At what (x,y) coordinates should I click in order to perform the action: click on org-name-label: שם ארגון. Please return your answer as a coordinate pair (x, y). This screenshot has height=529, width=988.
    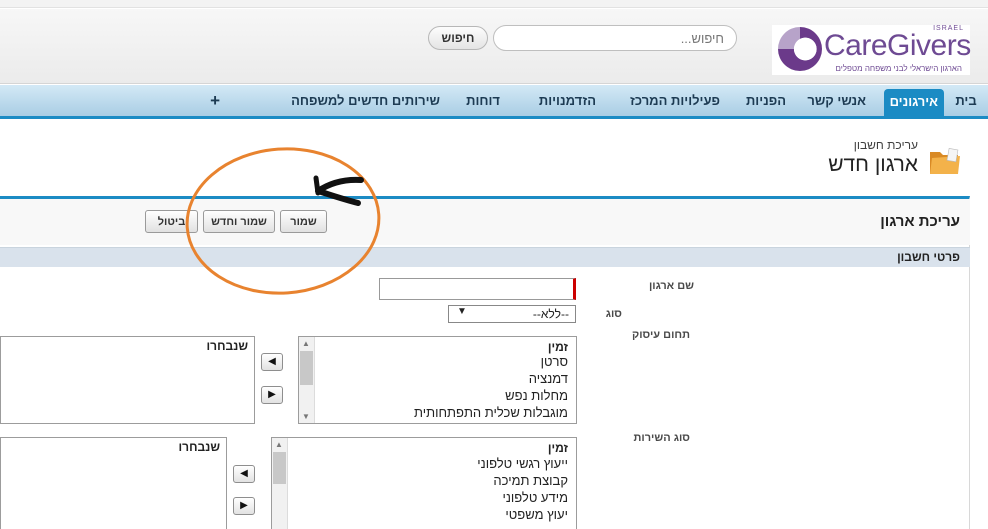
    Looking at the image, I should click on (671, 286).